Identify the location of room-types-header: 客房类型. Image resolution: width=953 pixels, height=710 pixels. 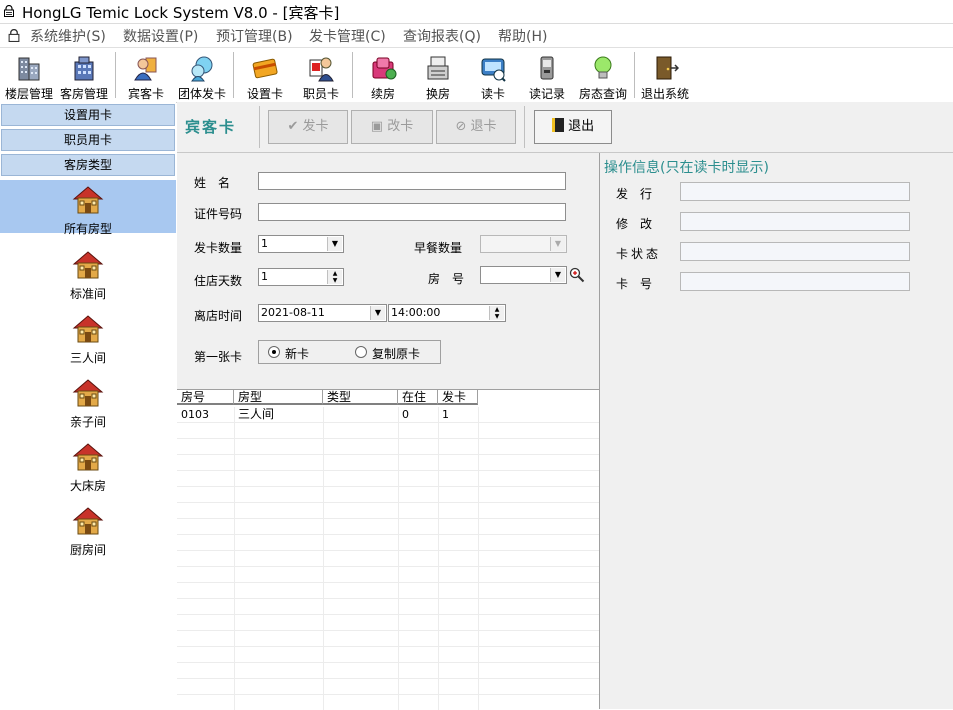
(88, 165).